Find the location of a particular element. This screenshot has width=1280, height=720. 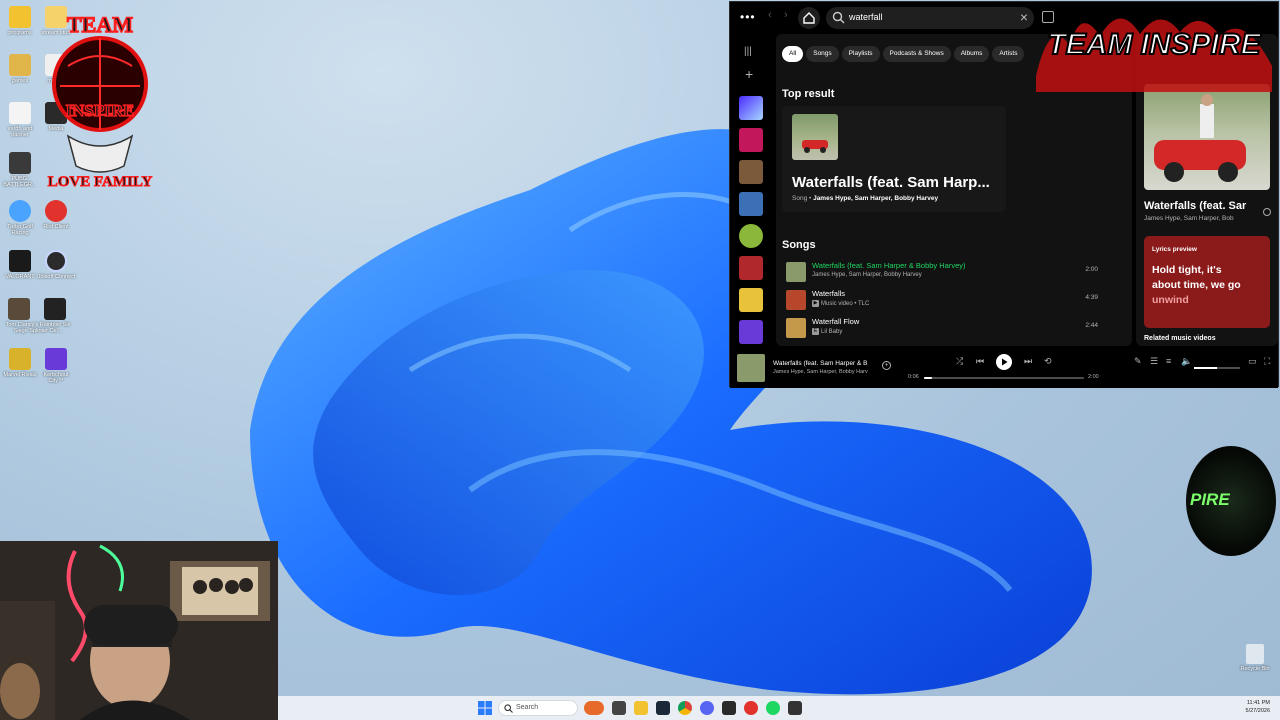

create-playlist-icon: + is located at coordinates (749, 74).